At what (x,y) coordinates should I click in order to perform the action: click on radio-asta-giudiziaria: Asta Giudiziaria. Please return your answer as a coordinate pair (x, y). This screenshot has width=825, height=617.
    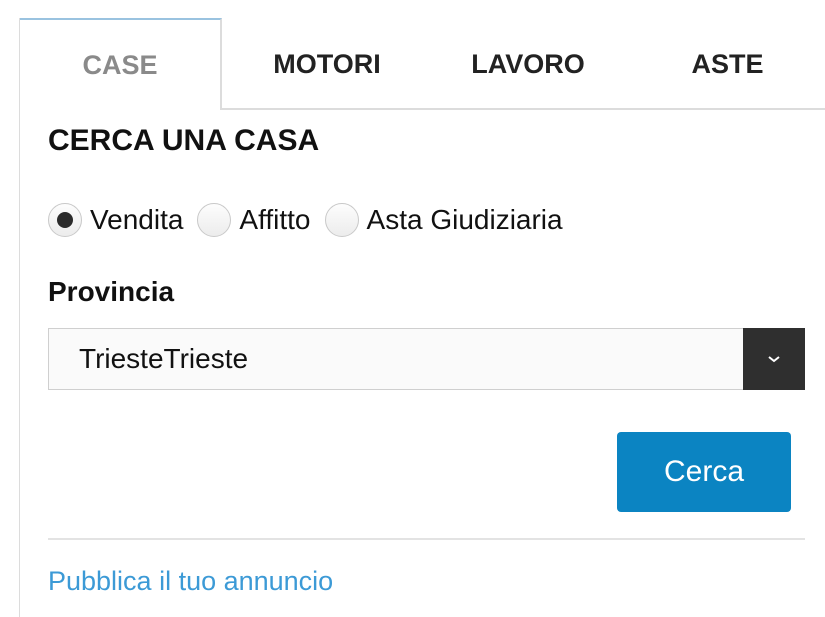
    Looking at the image, I should click on (443, 220).